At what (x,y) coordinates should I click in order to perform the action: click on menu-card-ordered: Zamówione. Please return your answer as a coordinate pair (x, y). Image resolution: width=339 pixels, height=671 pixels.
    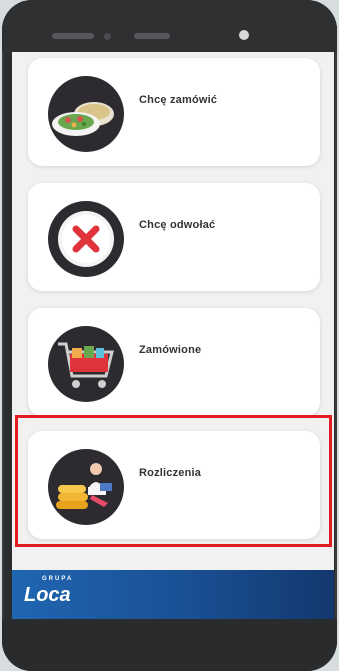
    Looking at the image, I should click on (174, 362).